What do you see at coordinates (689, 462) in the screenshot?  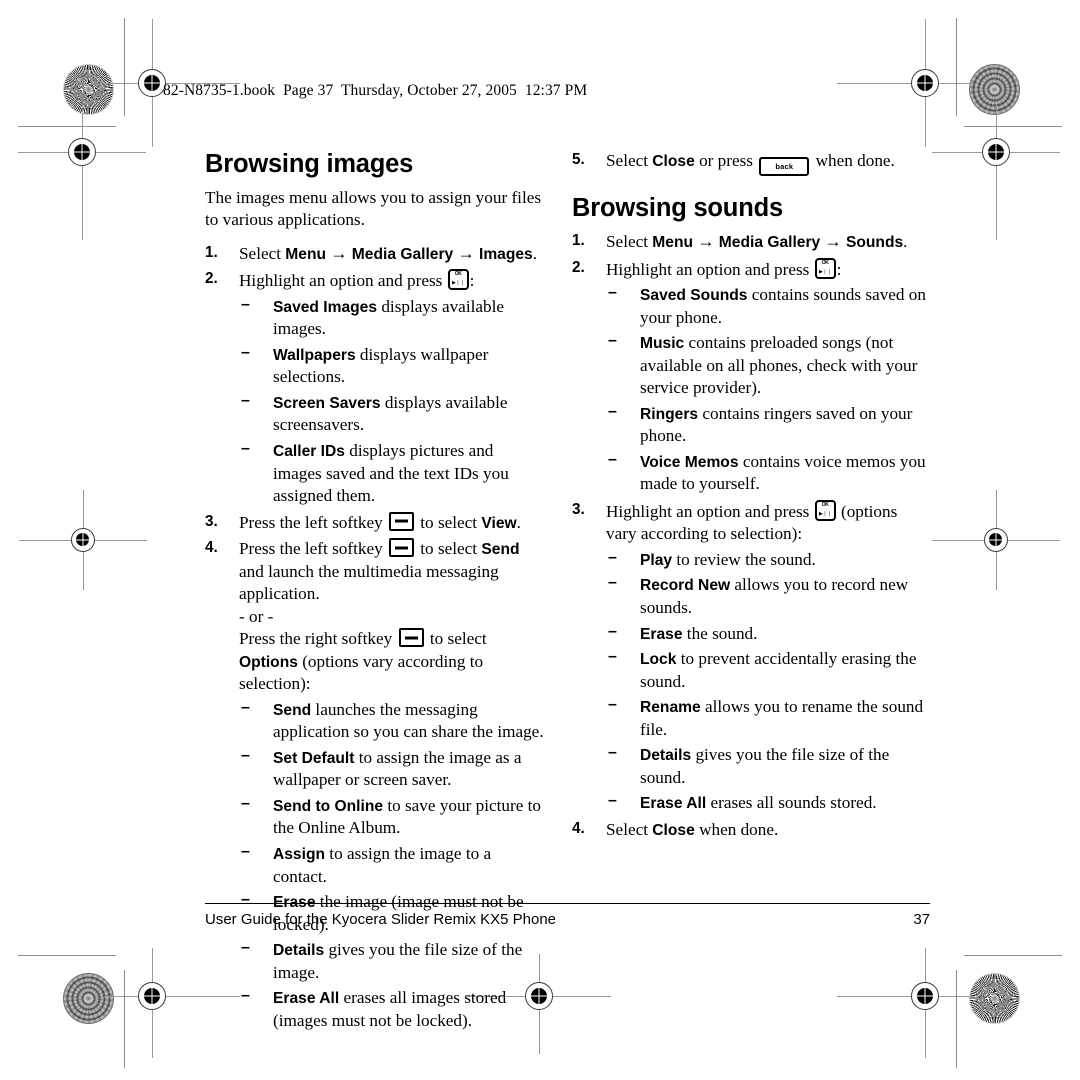 I see `ui-term: Voice Memos` at bounding box center [689, 462].